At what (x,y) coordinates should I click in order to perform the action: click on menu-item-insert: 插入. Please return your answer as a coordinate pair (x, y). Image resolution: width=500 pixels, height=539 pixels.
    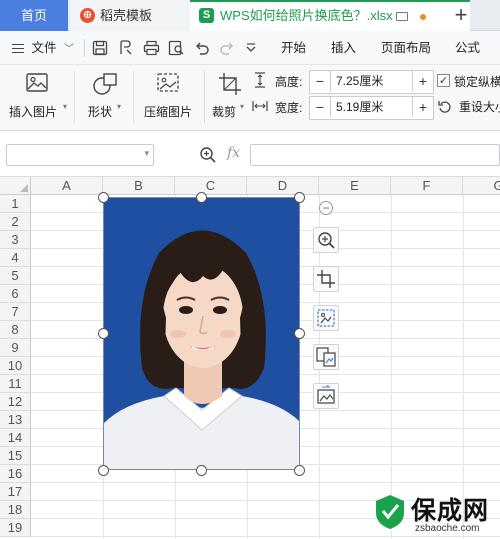
    Looking at the image, I should click on (343, 48).